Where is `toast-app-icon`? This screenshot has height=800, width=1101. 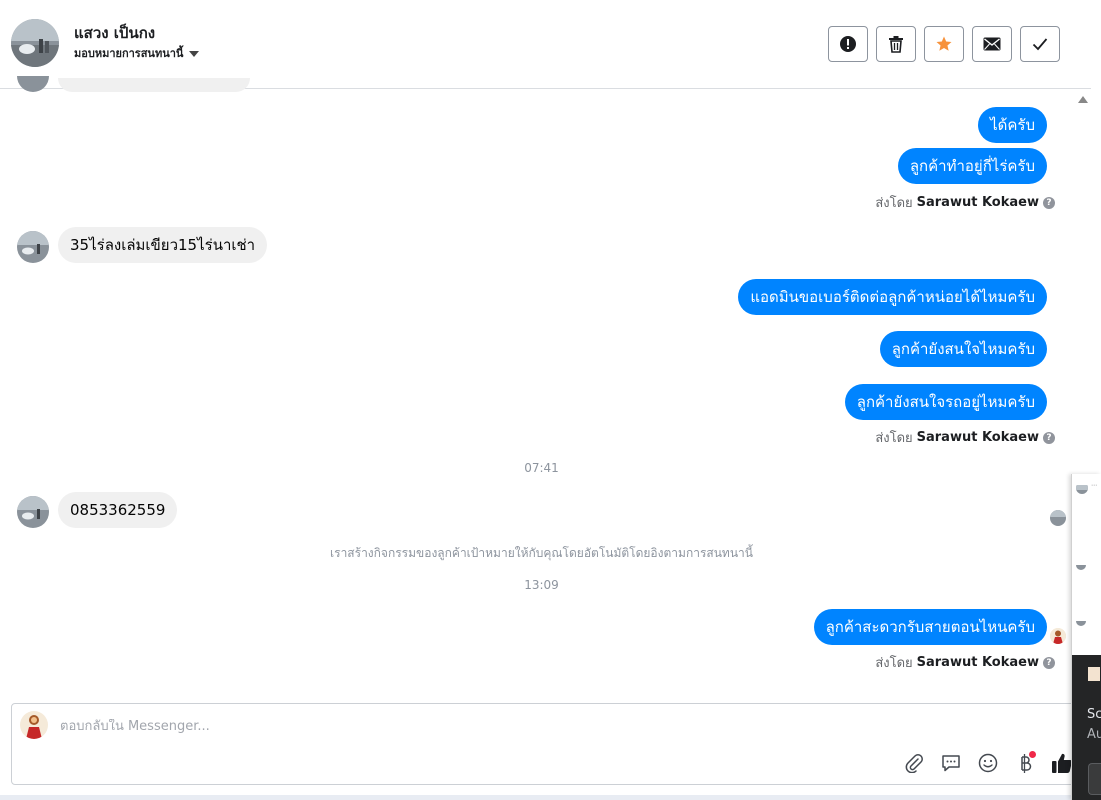
toast-app-icon is located at coordinates (1094, 674).